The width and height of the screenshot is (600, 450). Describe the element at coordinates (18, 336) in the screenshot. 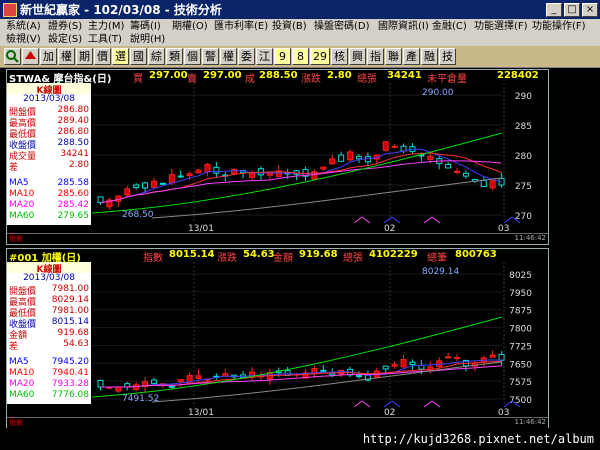

I see `panel2-rows-label: 金額` at that location.